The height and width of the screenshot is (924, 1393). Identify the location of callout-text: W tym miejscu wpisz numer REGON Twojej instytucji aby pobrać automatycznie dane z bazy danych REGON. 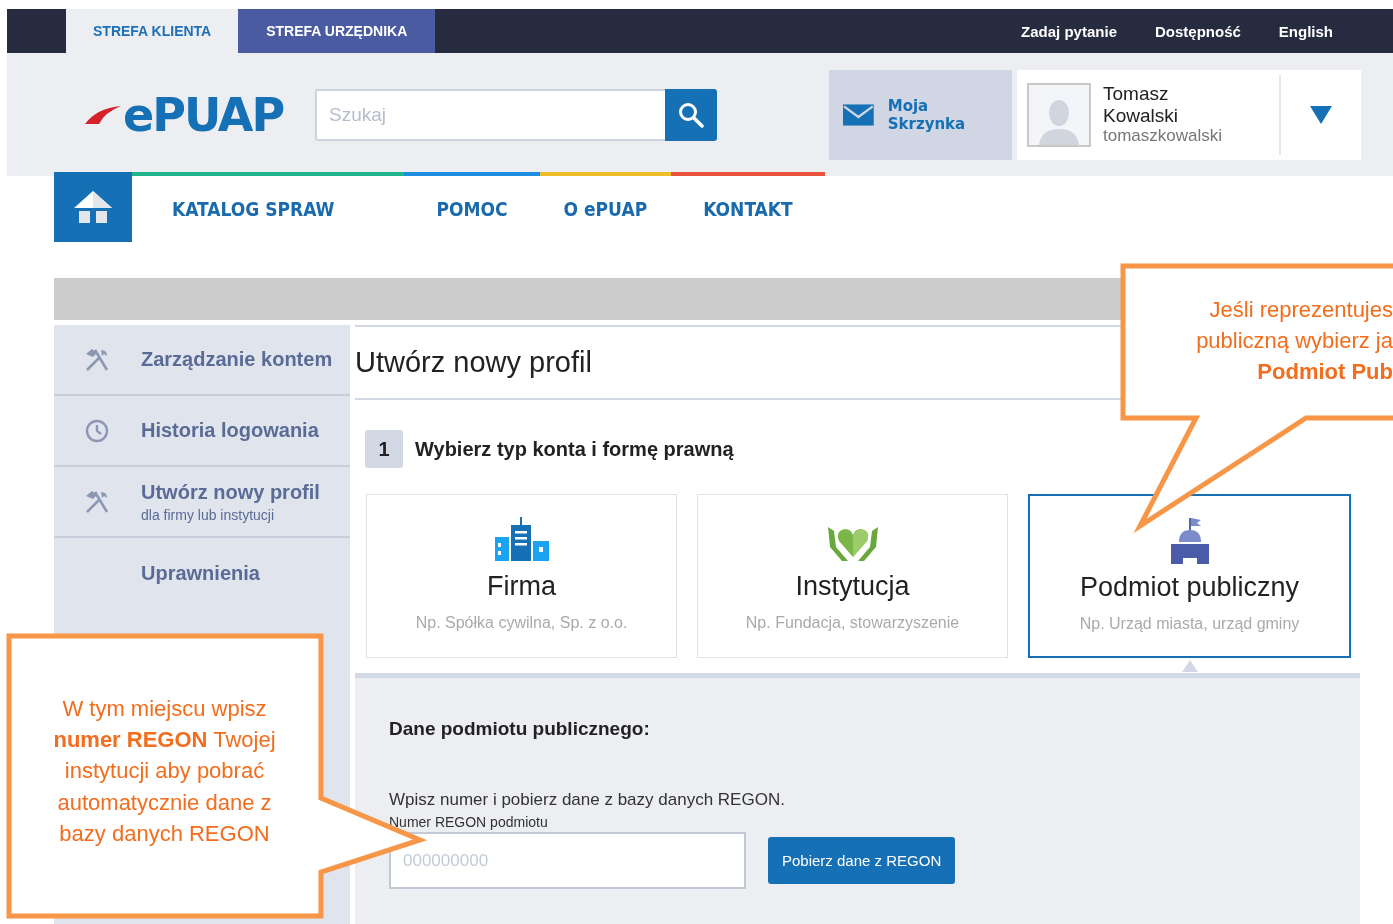
(164, 771).